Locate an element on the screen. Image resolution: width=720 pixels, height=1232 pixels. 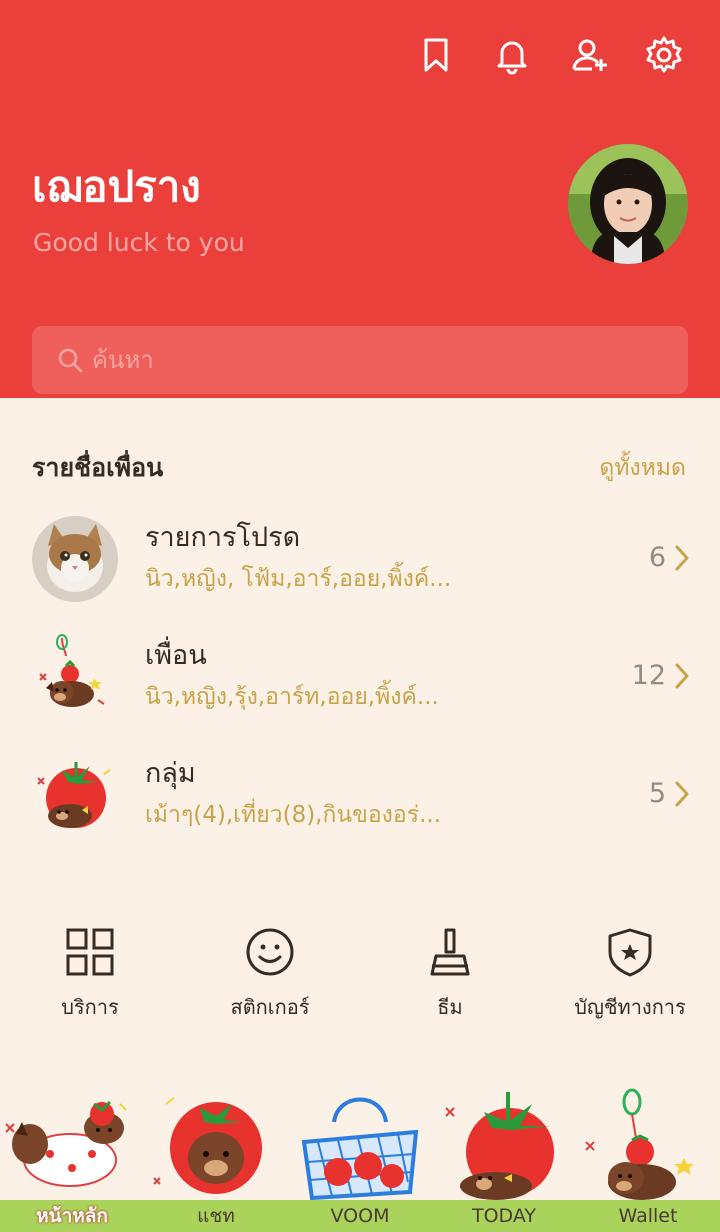
big-tomato-dog-icon is located at coordinates (499, 1146).